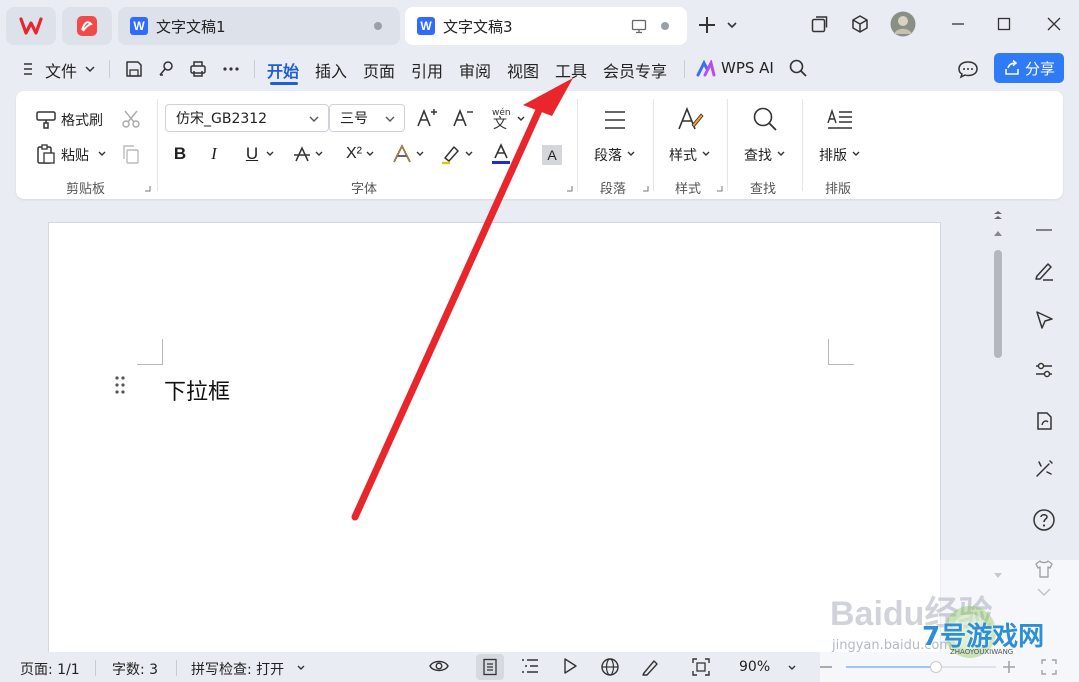 This screenshot has height=682, width=1079. What do you see at coordinates (690, 119) in the screenshot?
I see `styles-icon` at bounding box center [690, 119].